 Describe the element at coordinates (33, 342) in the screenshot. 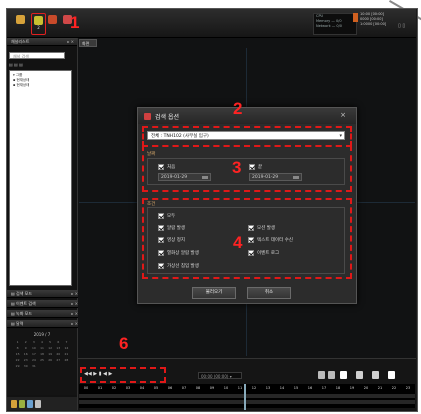

I see `calendar-day: 3` at that location.